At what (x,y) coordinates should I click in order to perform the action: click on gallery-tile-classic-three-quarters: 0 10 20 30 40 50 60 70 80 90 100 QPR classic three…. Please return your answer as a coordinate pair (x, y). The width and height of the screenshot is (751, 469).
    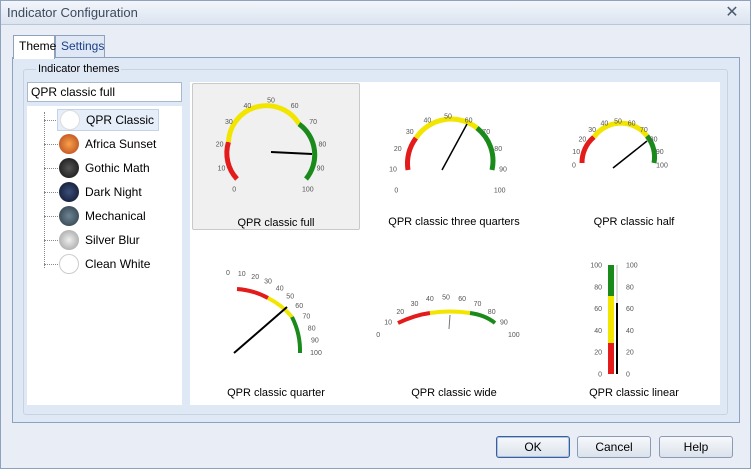
    Looking at the image, I should click on (454, 156).